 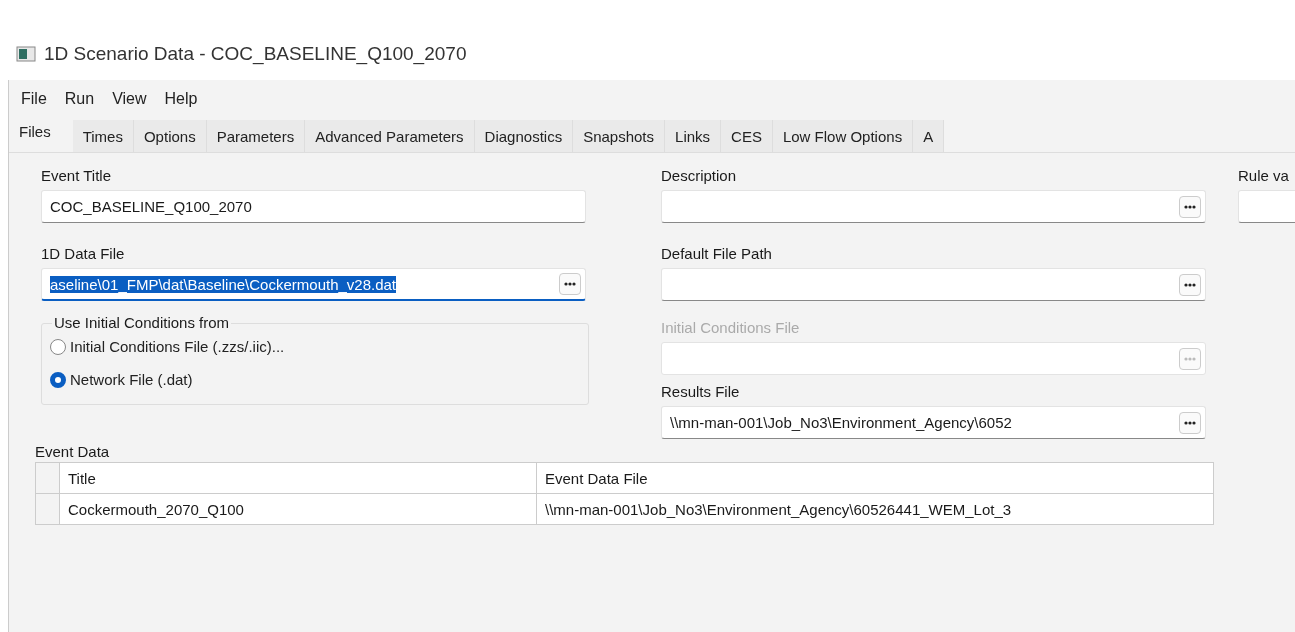 What do you see at coordinates (747, 136) in the screenshot?
I see `tab: CES` at bounding box center [747, 136].